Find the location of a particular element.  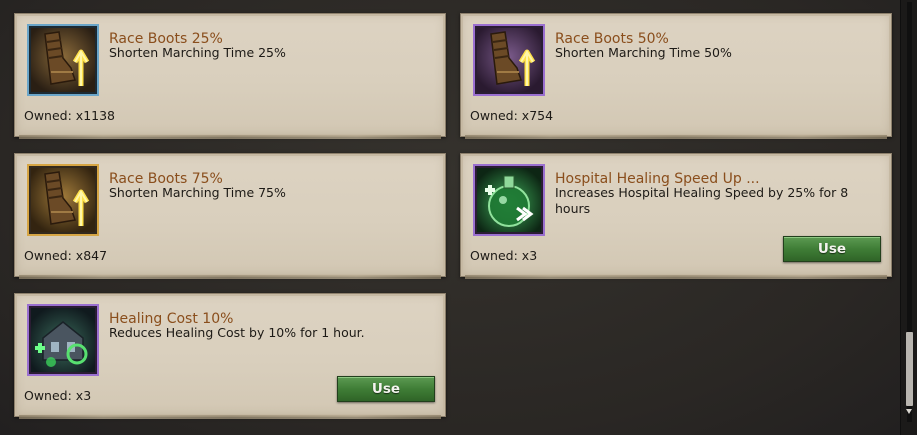

item-description: Shorten Marching Time 25% is located at coordinates (197, 52).